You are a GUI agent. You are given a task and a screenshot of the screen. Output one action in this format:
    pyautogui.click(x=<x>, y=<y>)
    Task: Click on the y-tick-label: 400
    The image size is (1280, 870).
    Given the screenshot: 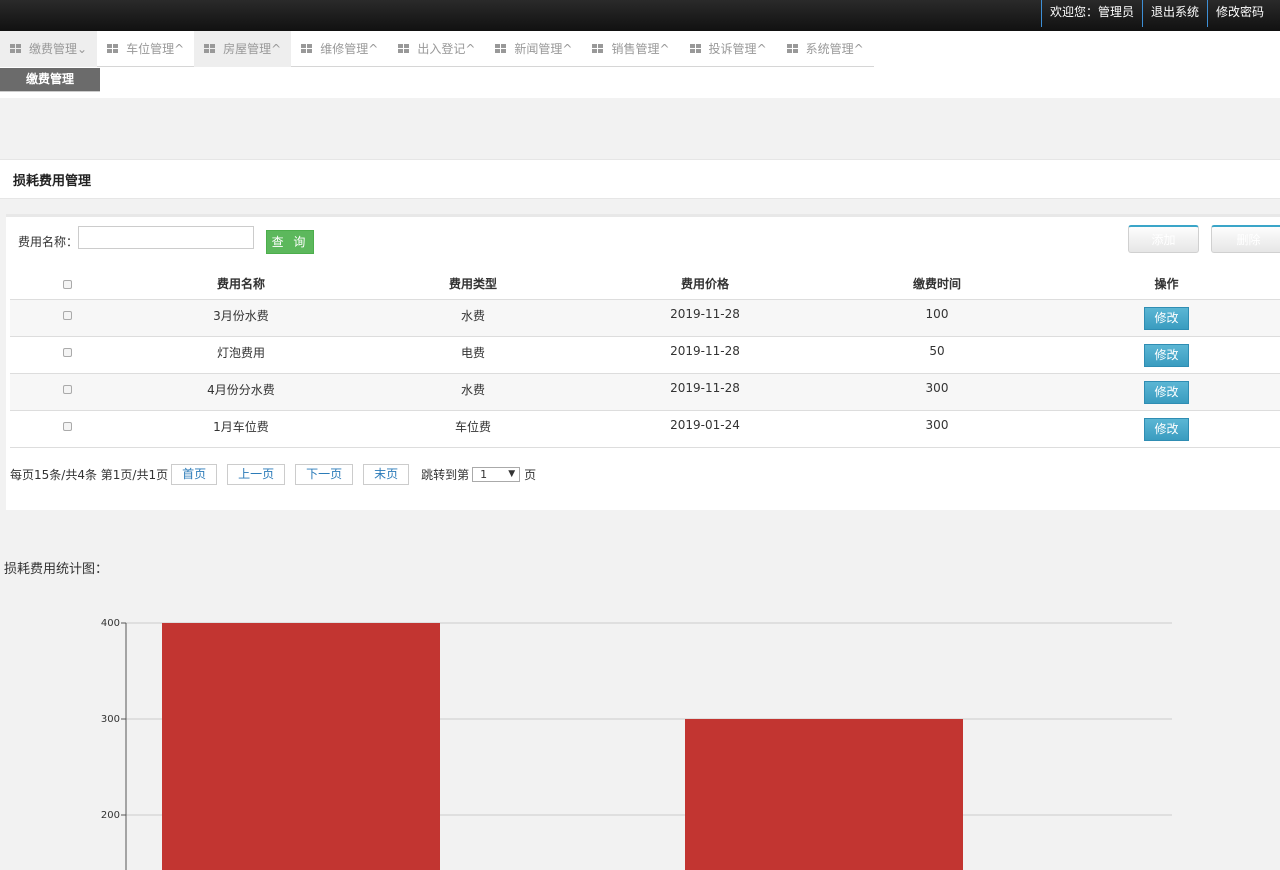 What is the action you would take?
    pyautogui.click(x=110, y=623)
    